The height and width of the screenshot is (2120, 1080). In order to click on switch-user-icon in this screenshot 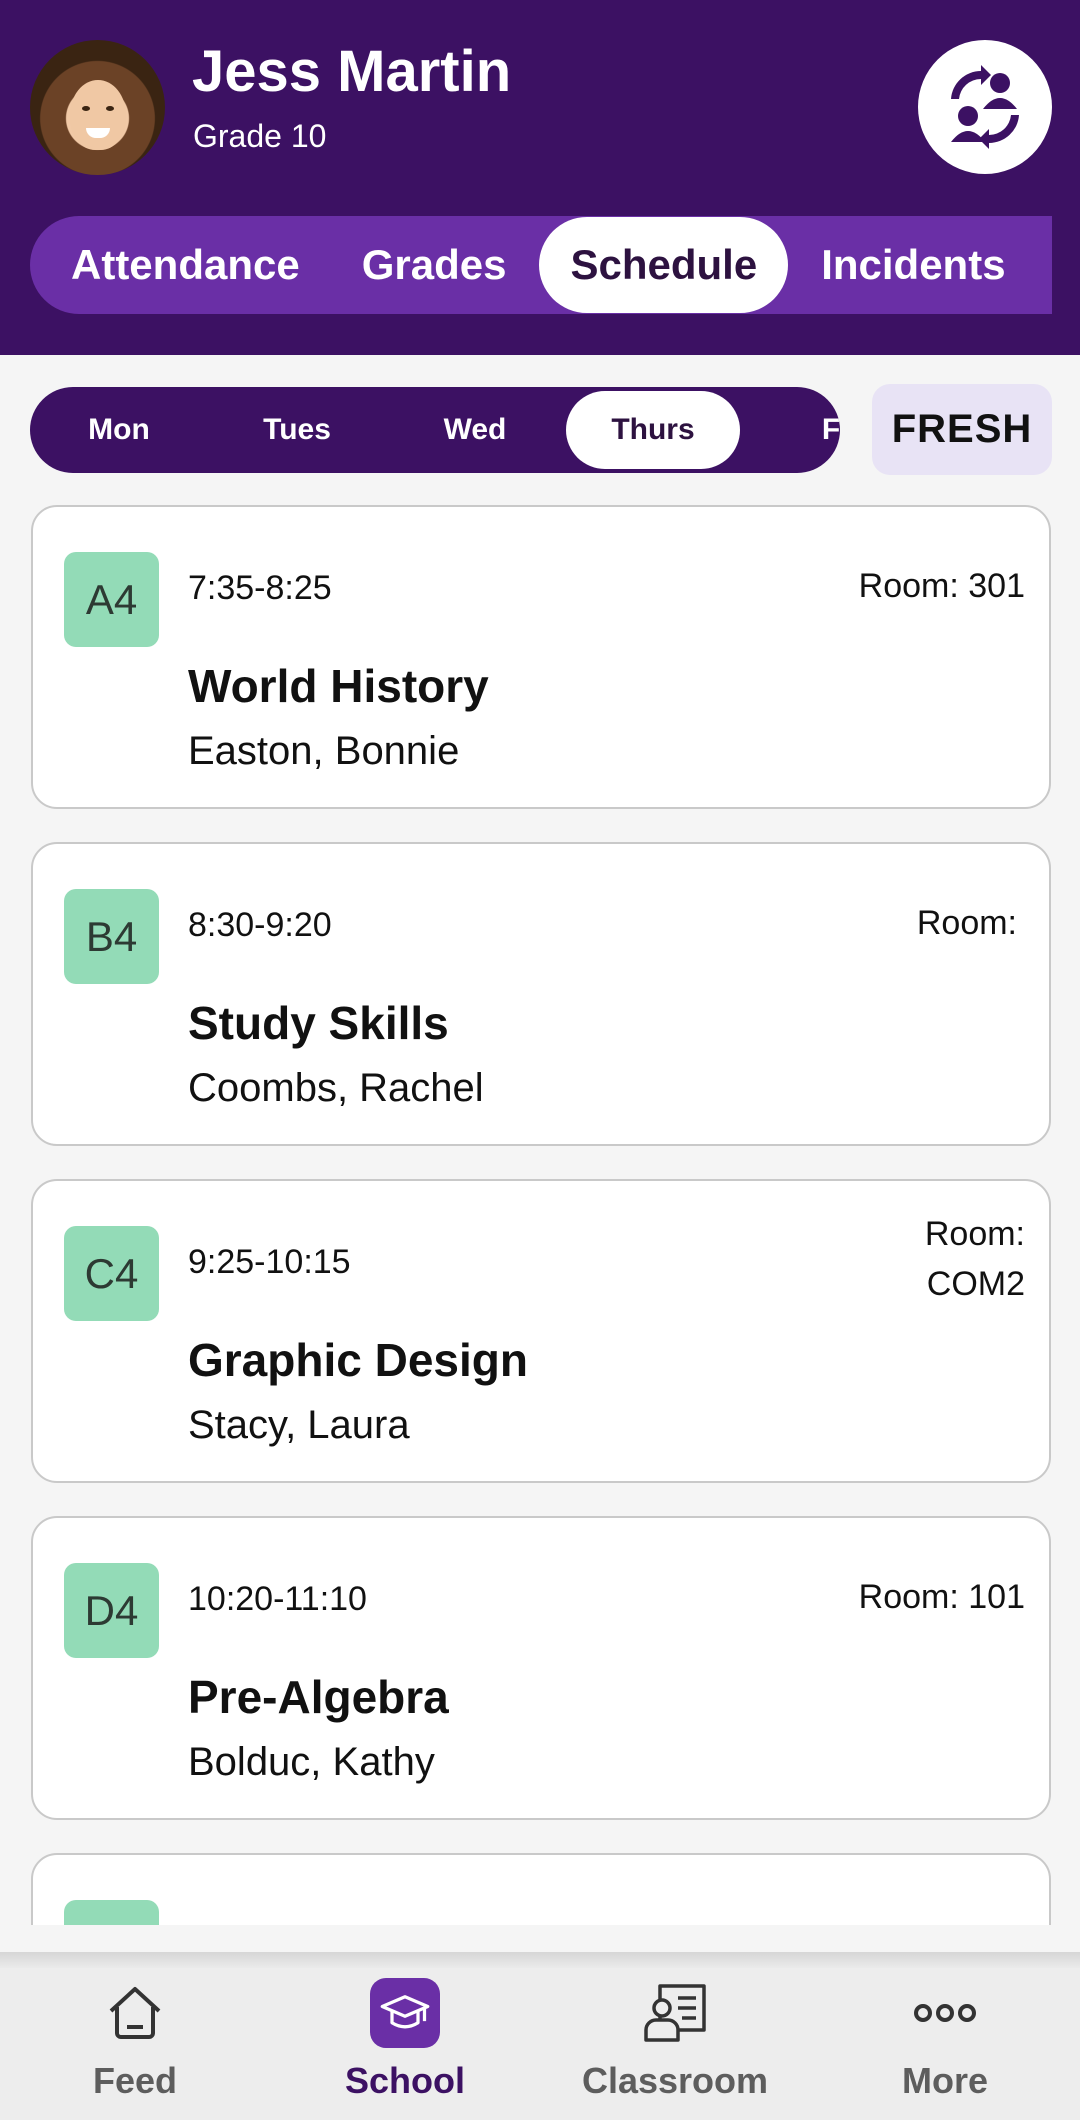, I will do `click(985, 107)`.